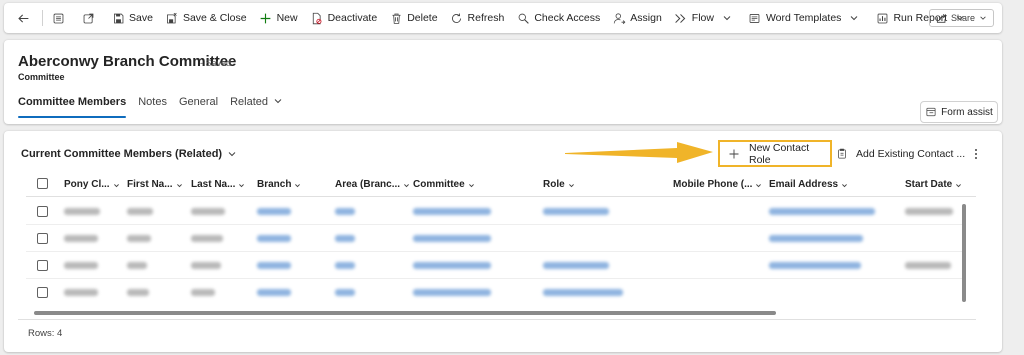 The image size is (1024, 355). I want to click on column-committee: Committee, so click(444, 184).